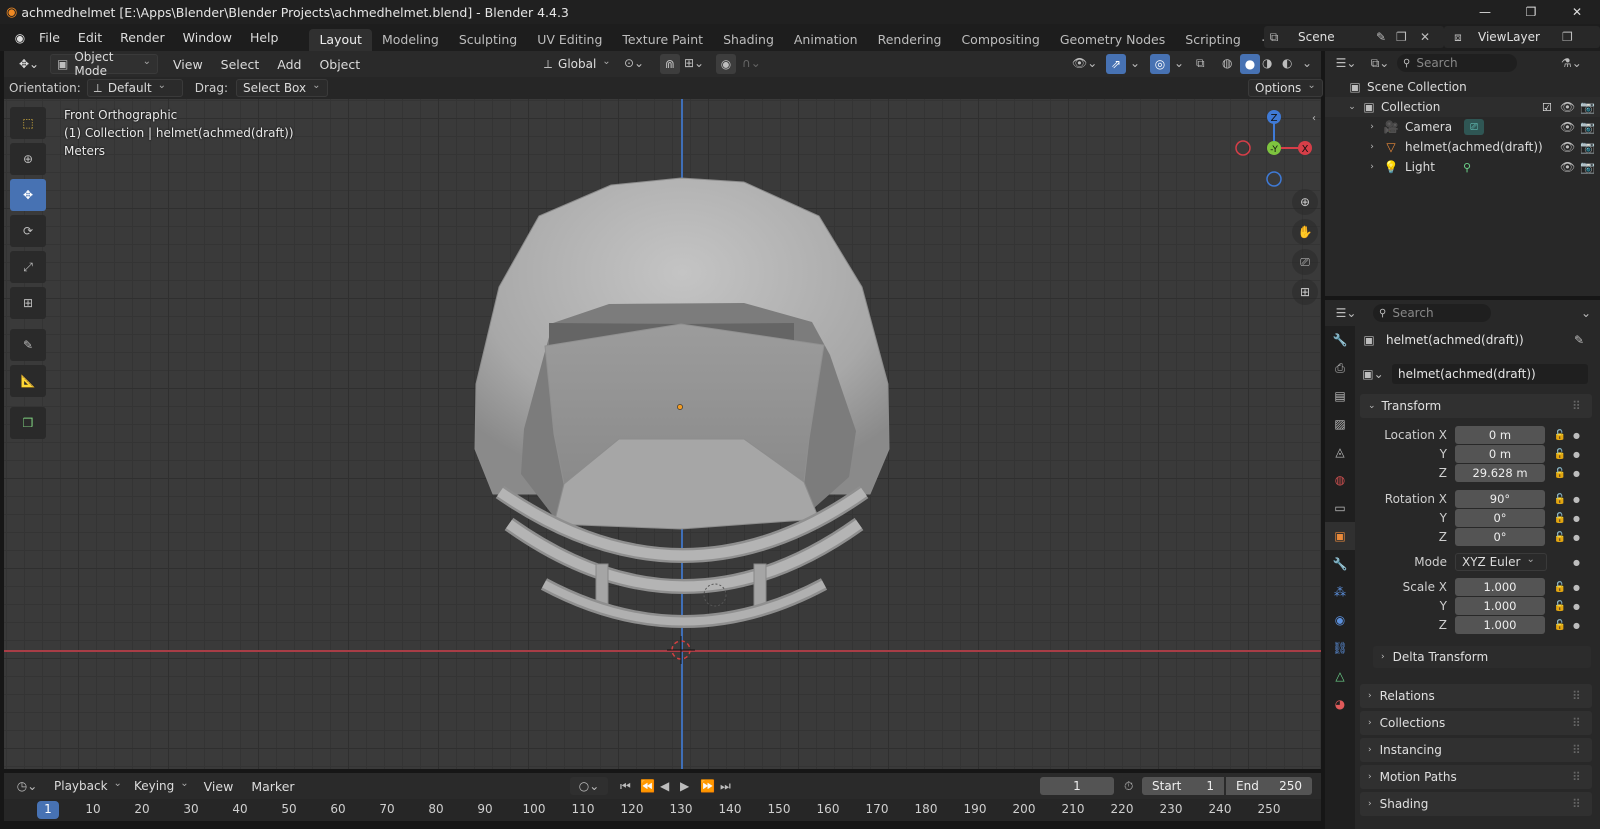  Describe the element at coordinates (1213, 40) in the screenshot. I see `tab-scripting: Scripting` at that location.